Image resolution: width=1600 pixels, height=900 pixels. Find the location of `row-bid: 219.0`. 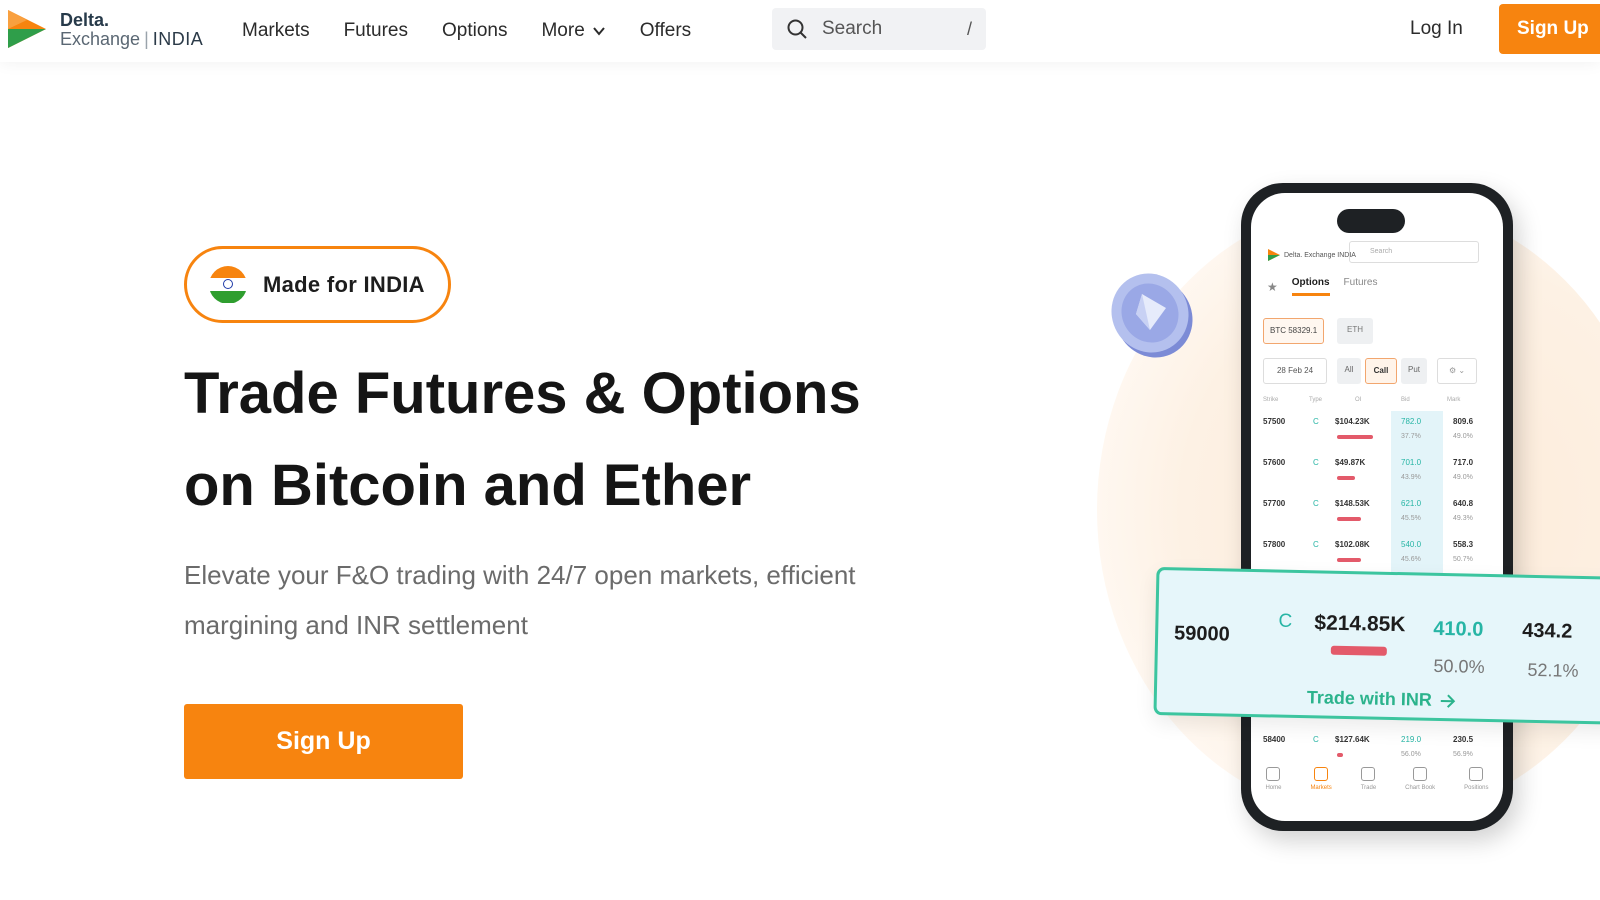

row-bid: 219.0 is located at coordinates (1411, 739).